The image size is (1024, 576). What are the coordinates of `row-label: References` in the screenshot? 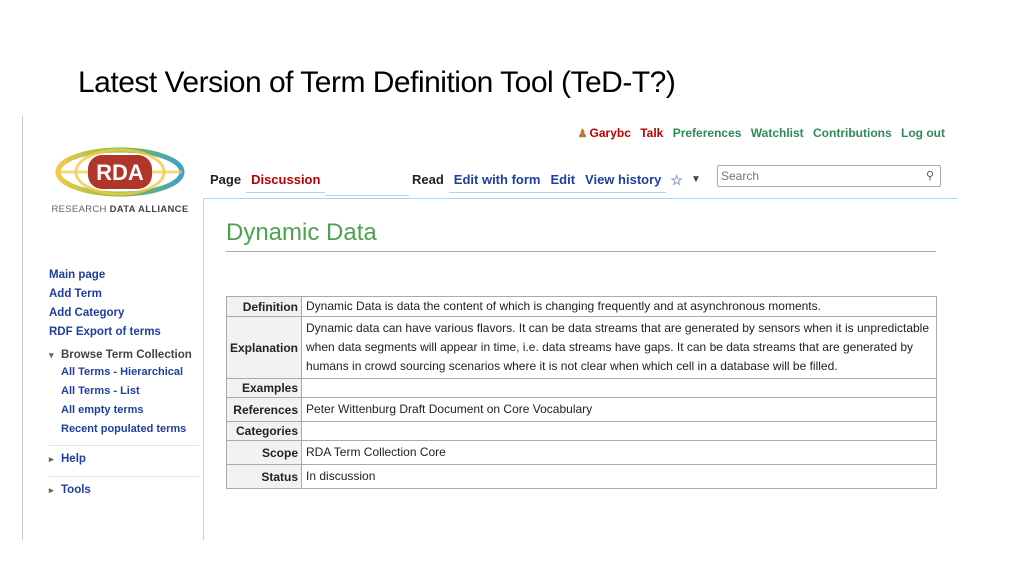 It's located at (264, 409).